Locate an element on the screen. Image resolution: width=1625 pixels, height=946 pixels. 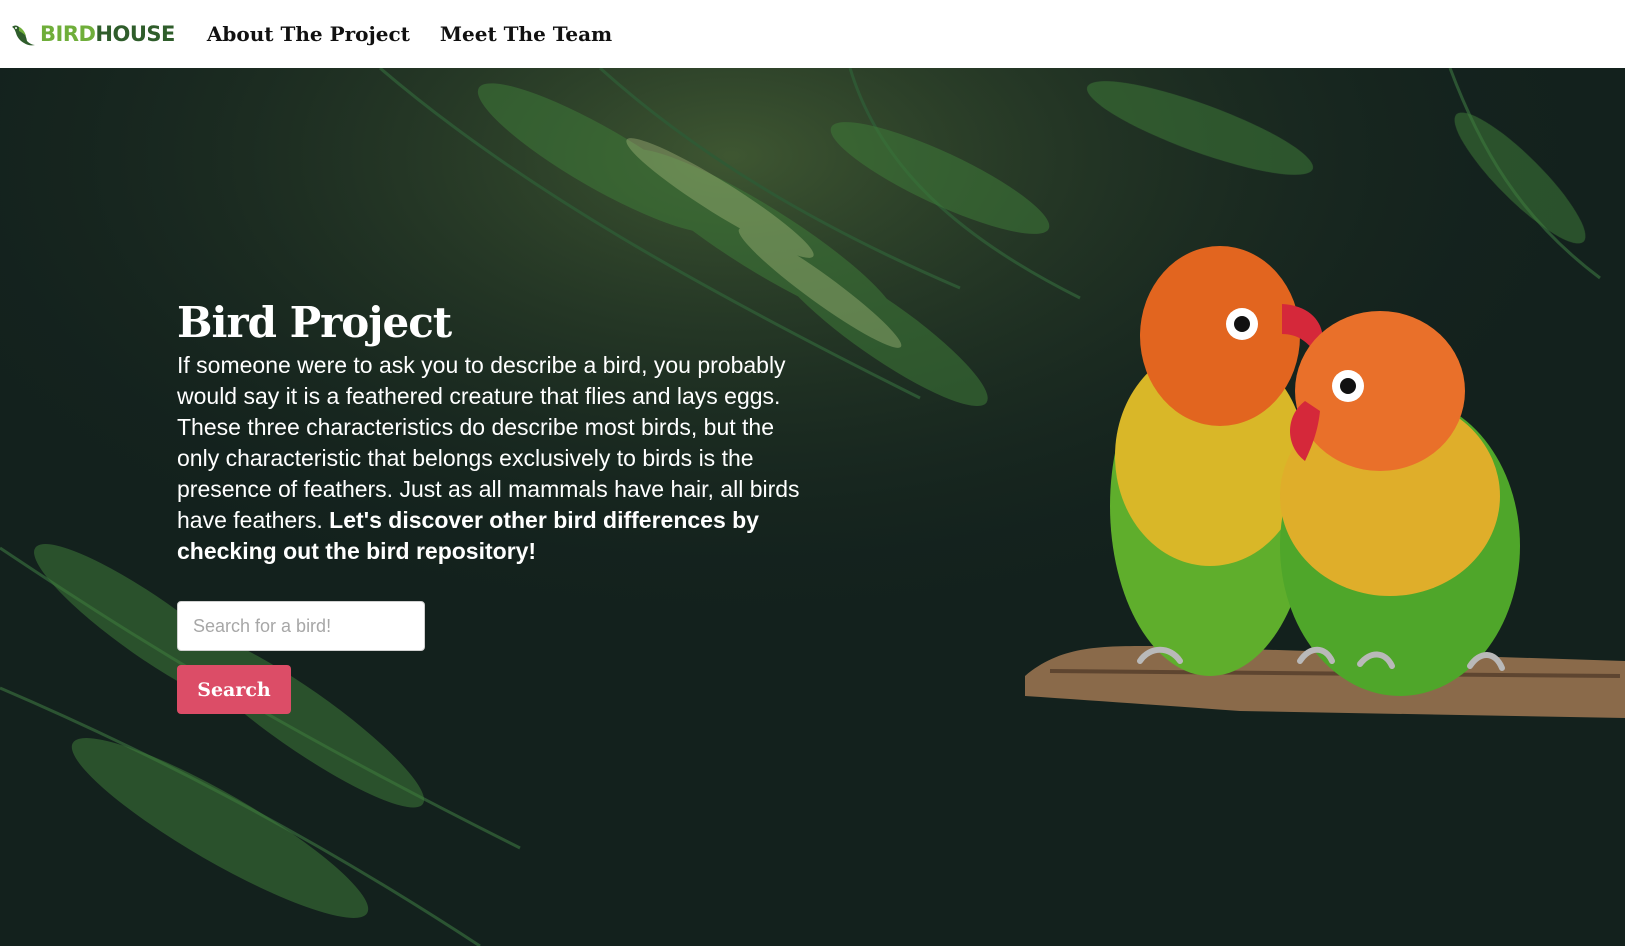
birdhouse-logo: BIRDHOUSE is located at coordinates (92, 34).